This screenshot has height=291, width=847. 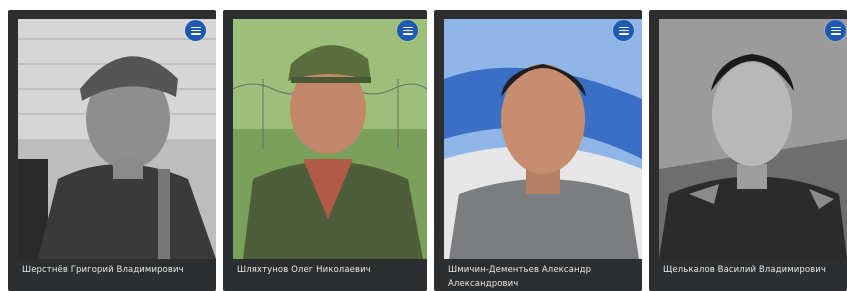 What do you see at coordinates (304, 270) in the screenshot?
I see `person-name: Шляхтунов Олег Николаевич` at bounding box center [304, 270].